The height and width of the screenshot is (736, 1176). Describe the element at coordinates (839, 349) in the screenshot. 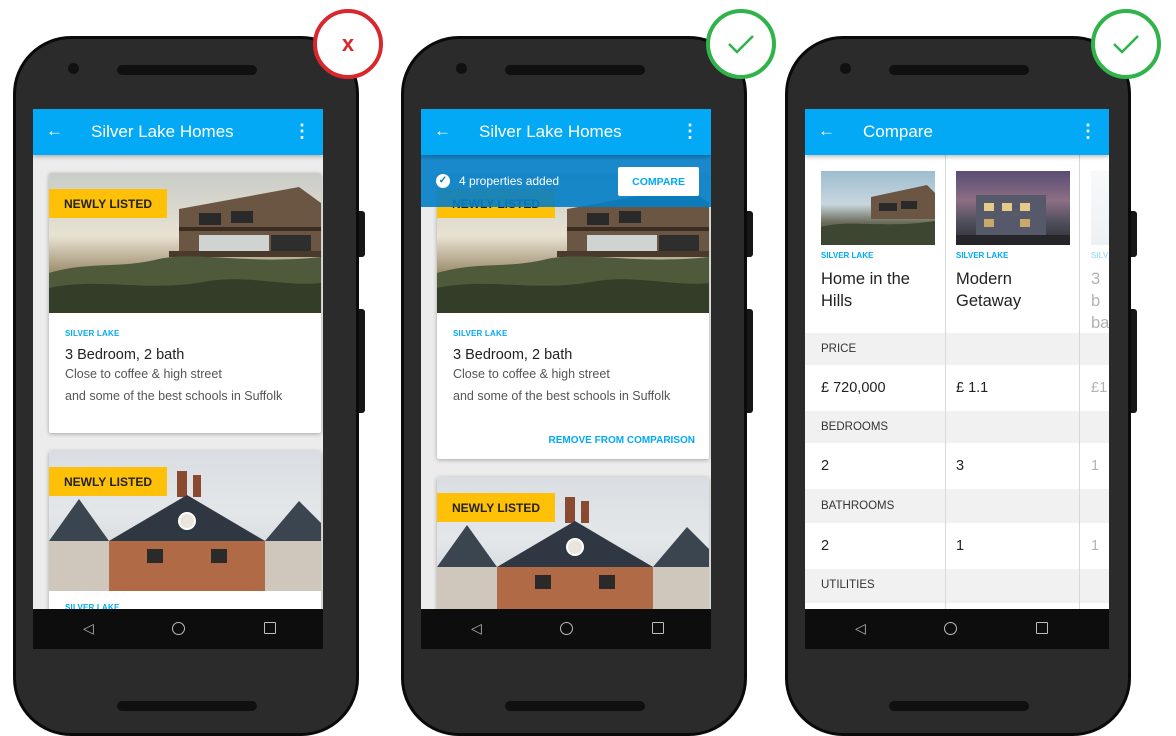

I see `row-label-price: PRICE` at that location.